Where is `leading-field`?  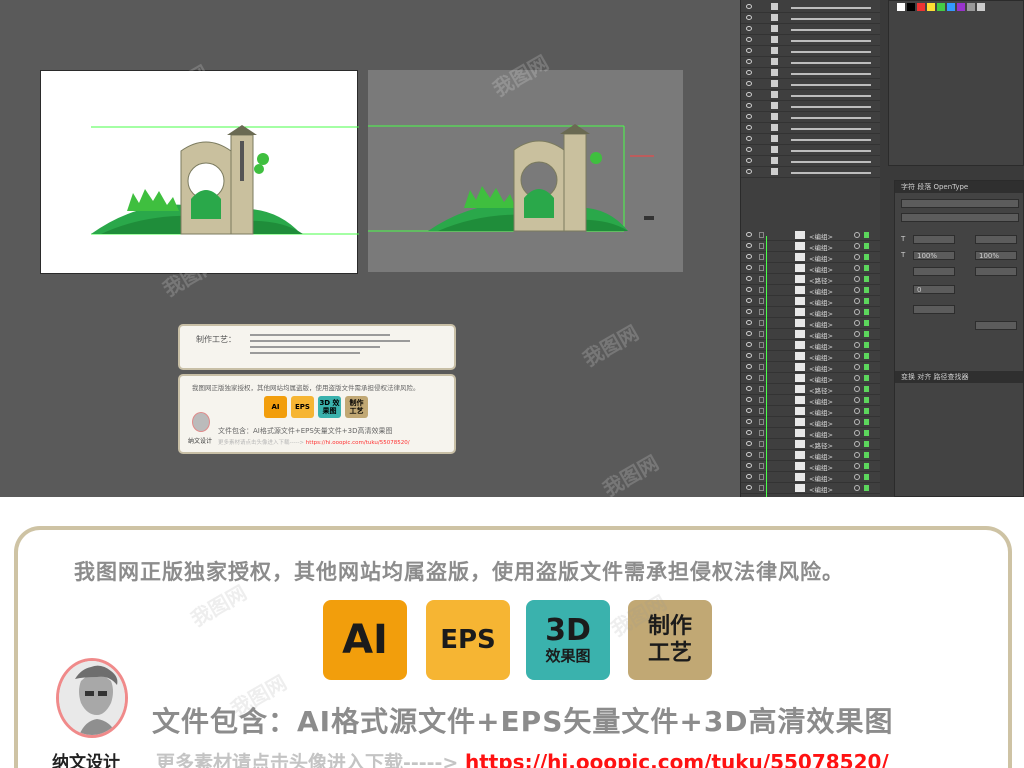 leading-field is located at coordinates (996, 239).